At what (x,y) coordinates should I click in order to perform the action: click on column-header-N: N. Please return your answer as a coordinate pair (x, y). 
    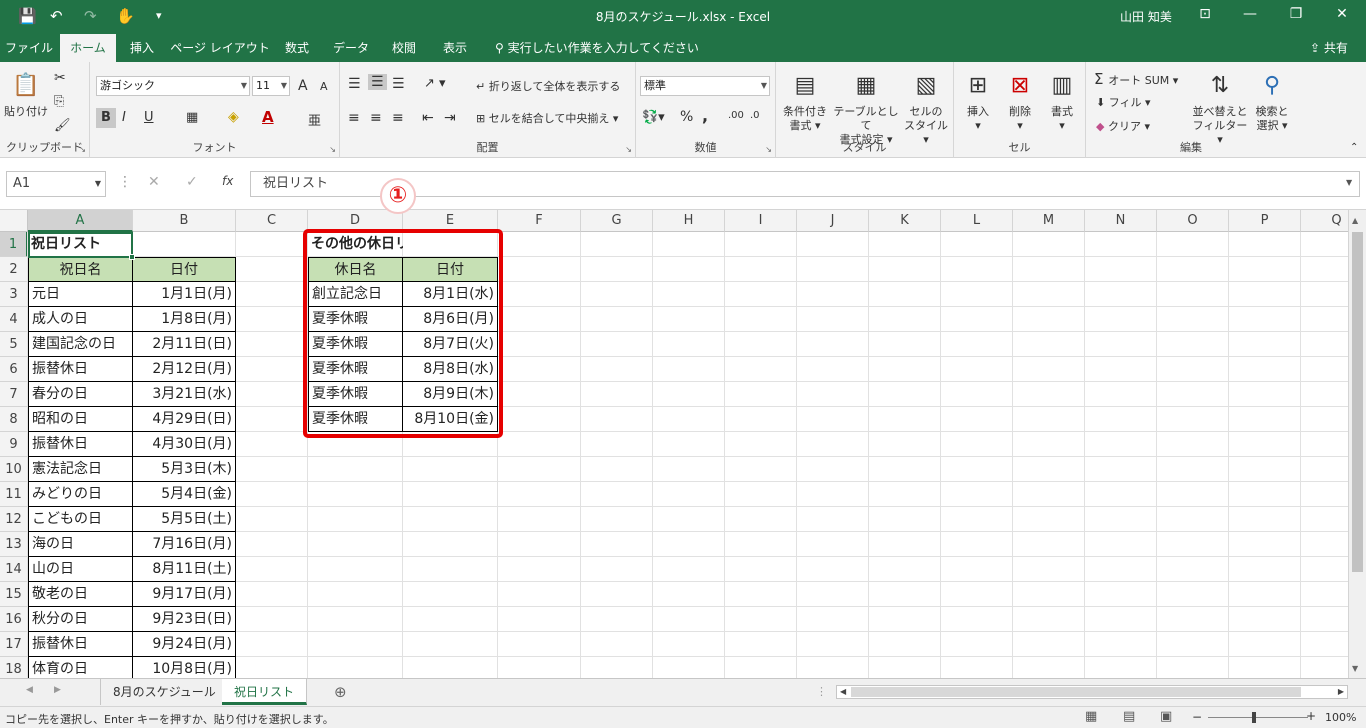
    Looking at the image, I should click on (1121, 221).